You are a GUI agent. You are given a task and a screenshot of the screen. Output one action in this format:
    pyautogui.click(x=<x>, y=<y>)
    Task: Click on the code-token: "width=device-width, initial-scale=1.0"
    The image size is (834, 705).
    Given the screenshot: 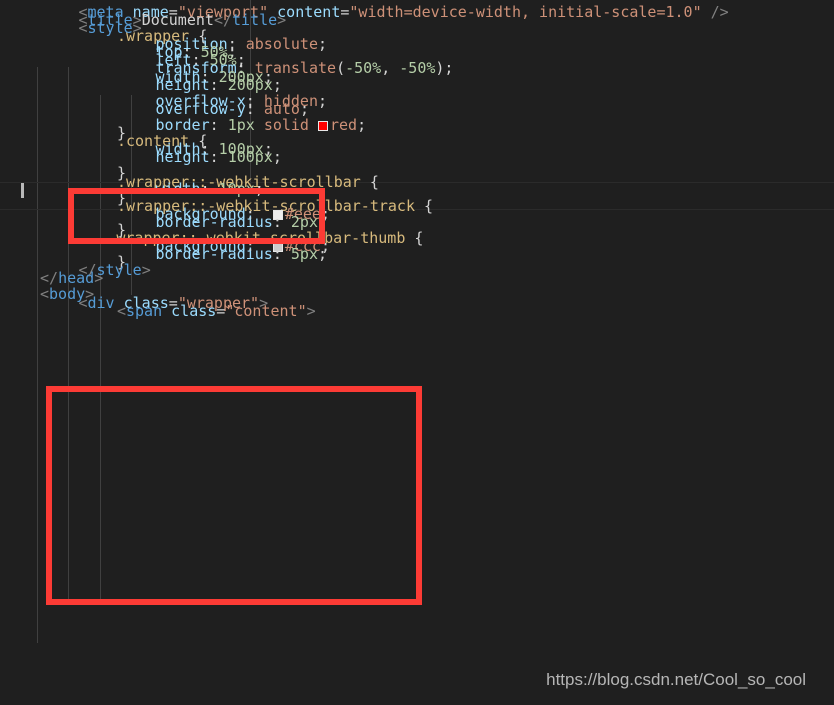 What is the action you would take?
    pyautogui.click(x=525, y=12)
    